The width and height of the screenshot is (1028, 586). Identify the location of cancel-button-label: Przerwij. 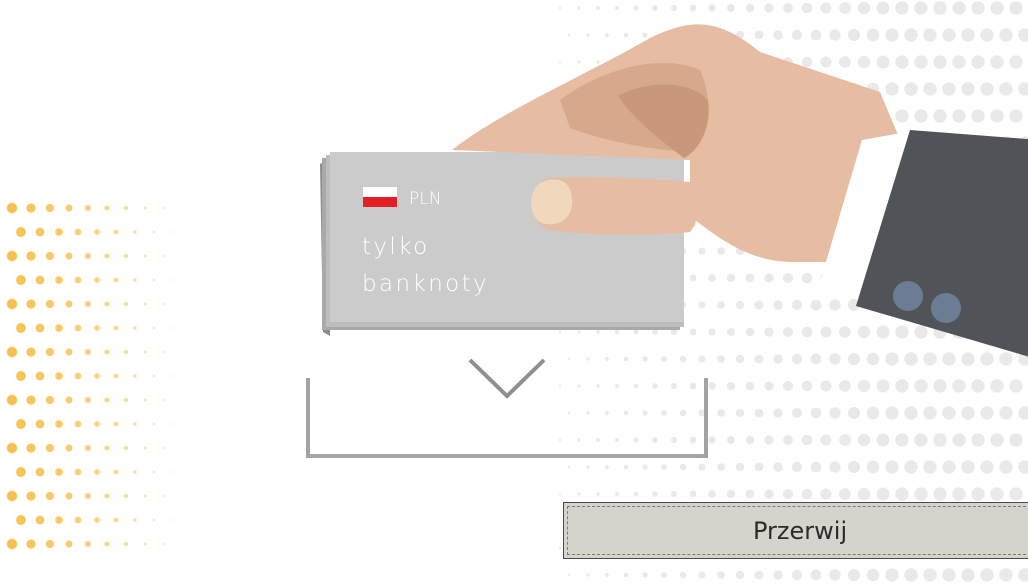
(800, 530).